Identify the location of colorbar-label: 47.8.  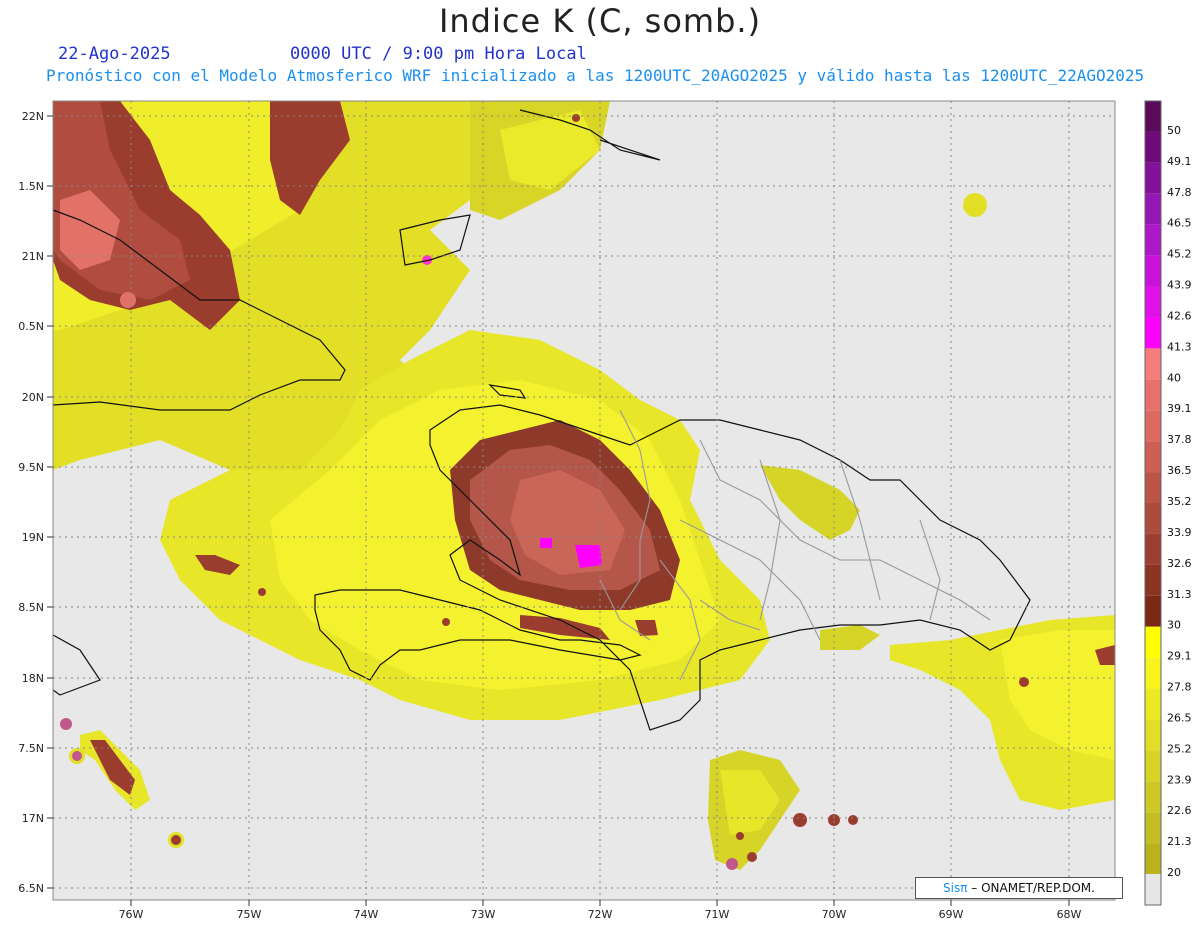
(1179, 192).